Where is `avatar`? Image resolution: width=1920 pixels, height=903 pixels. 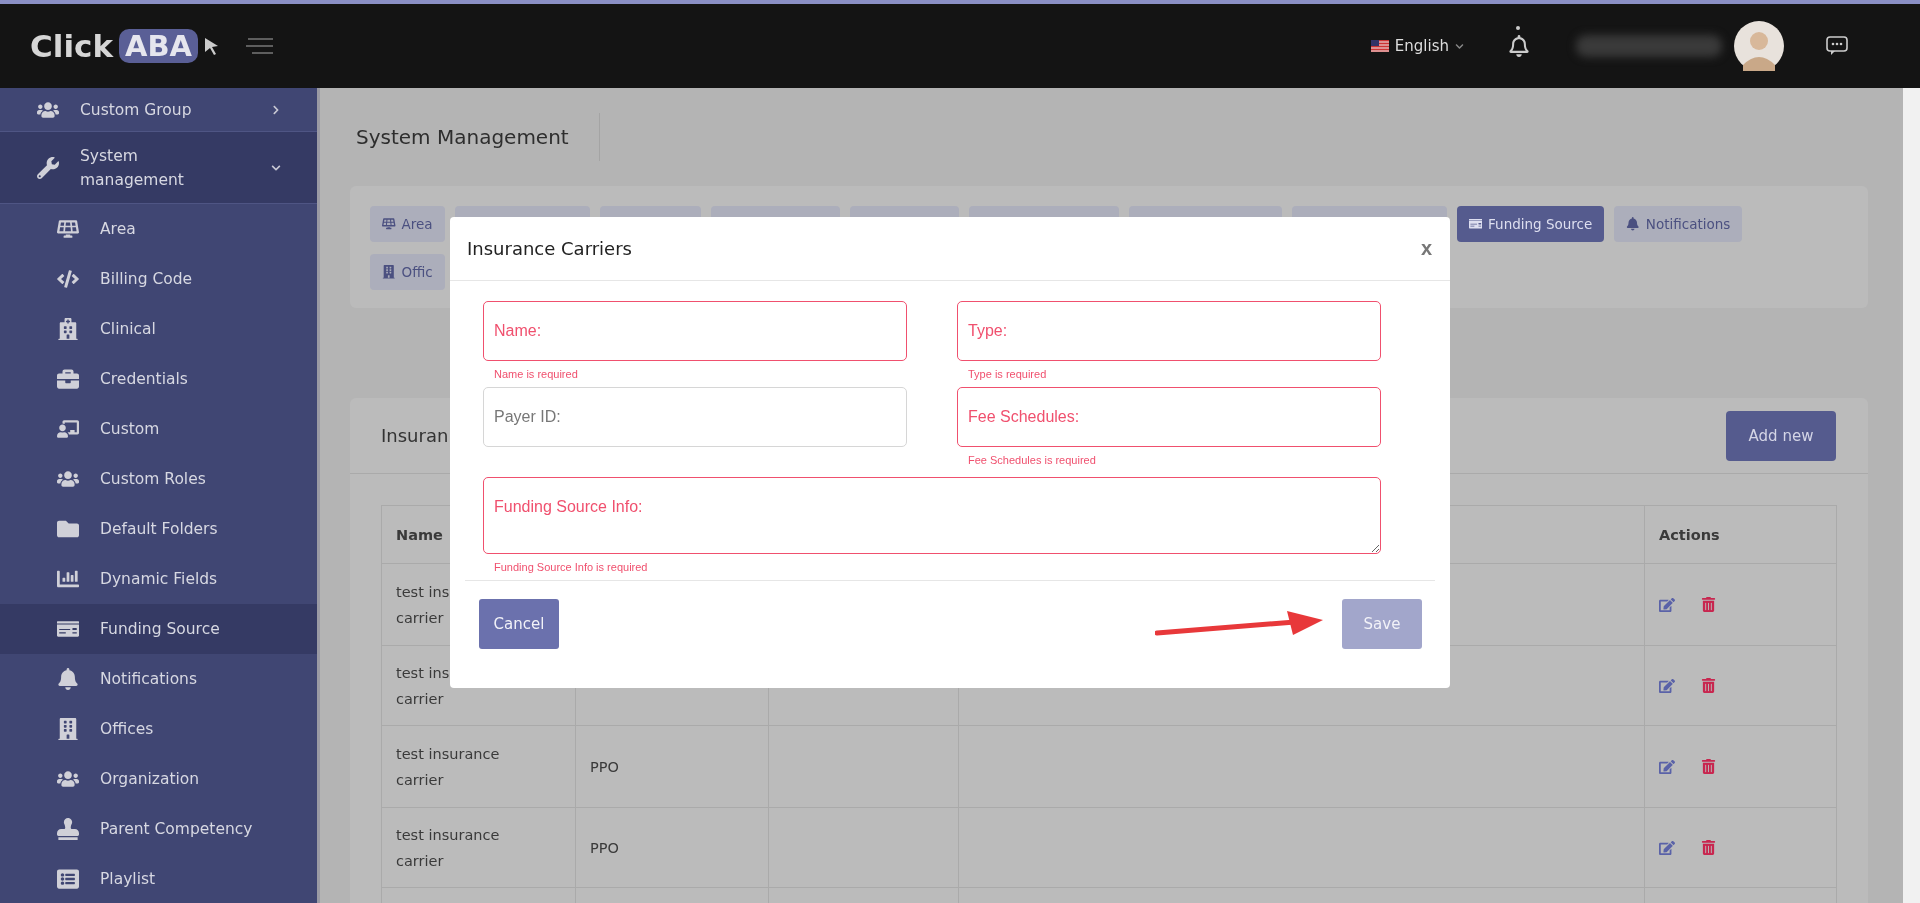 avatar is located at coordinates (1759, 46).